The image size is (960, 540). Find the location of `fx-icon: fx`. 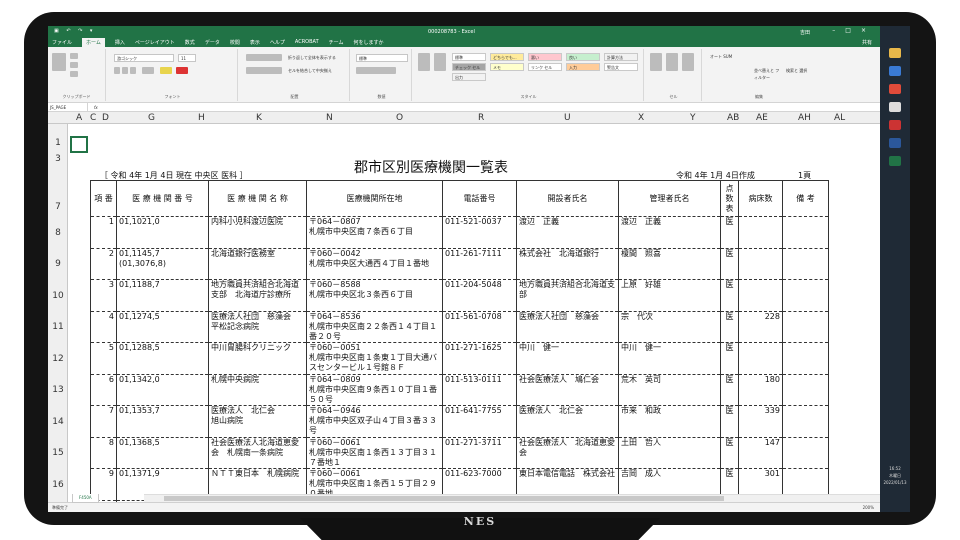

fx-icon: fx is located at coordinates (96, 107).